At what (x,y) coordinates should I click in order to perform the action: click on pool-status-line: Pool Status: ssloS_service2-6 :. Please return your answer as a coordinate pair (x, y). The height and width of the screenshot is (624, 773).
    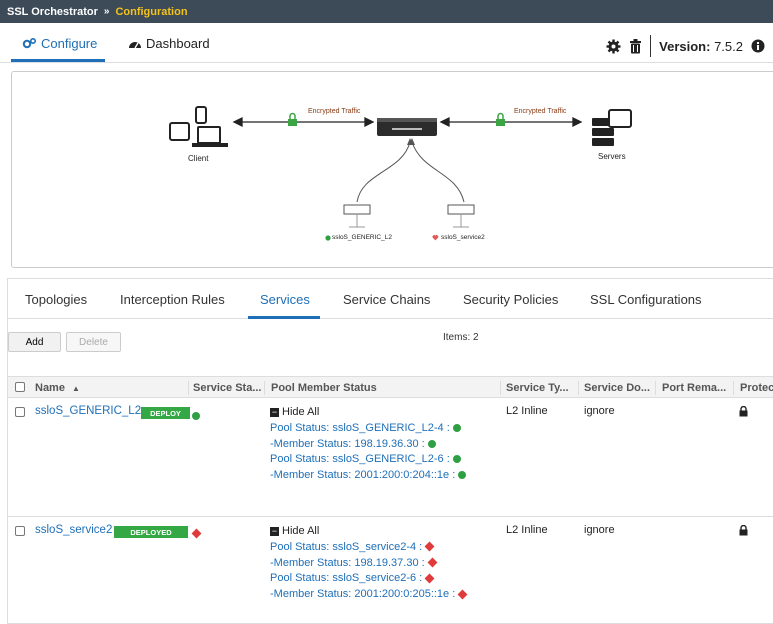
    Looking at the image, I should click on (368, 579).